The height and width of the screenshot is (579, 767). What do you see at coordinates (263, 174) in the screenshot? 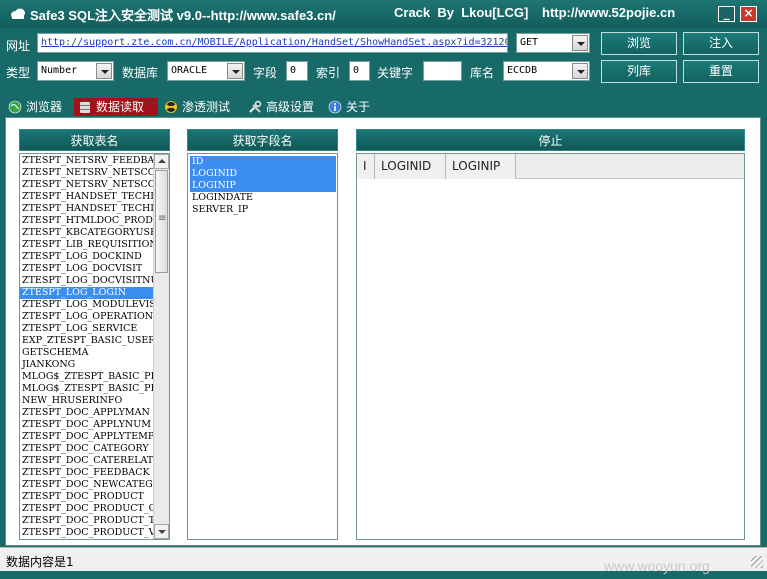
I see `field-list-item: LOGINID` at bounding box center [263, 174].